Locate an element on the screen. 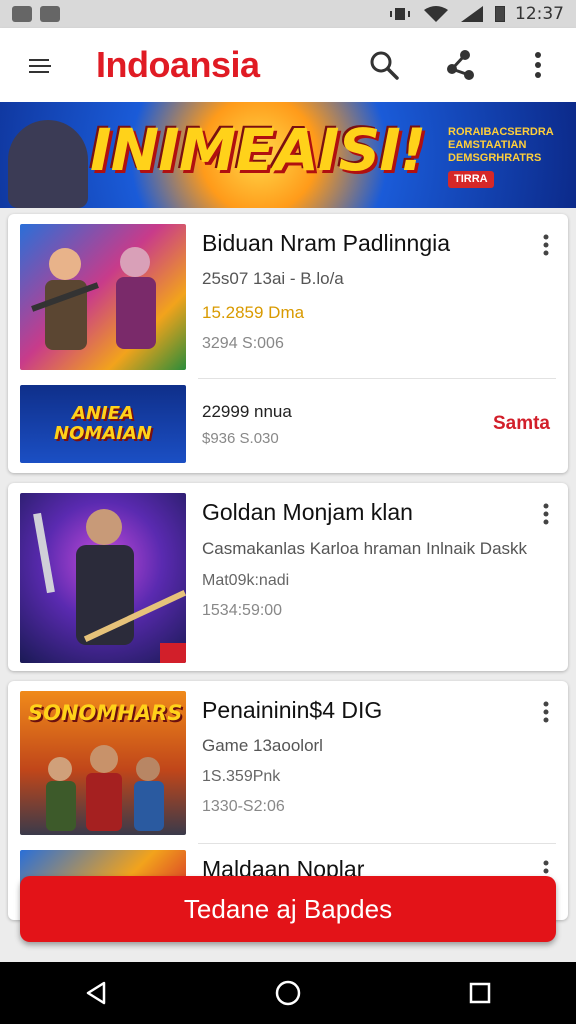 This screenshot has height=1024, width=576. sub-game-thumbnail: ANIEA NOMAIAN is located at coordinates (103, 424).